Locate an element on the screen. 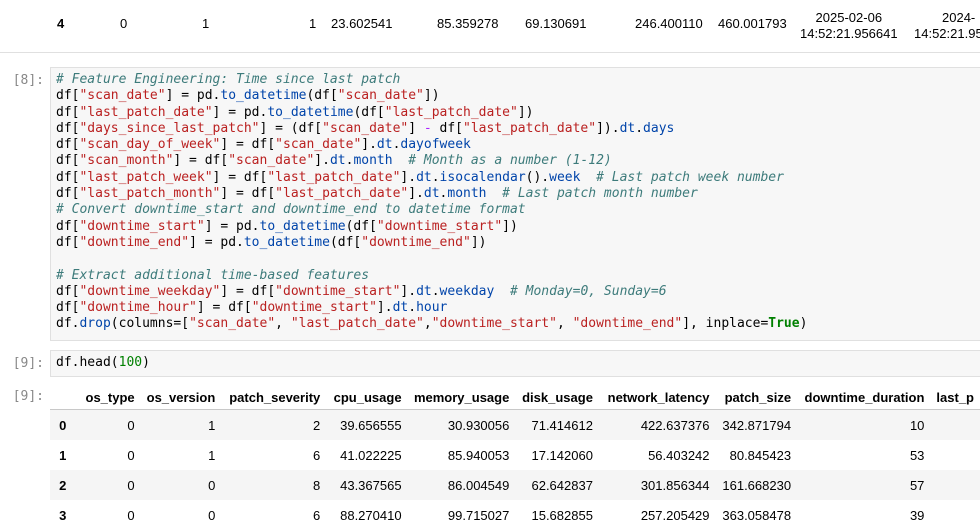  table-cell: 56.403242 is located at coordinates (679, 455).